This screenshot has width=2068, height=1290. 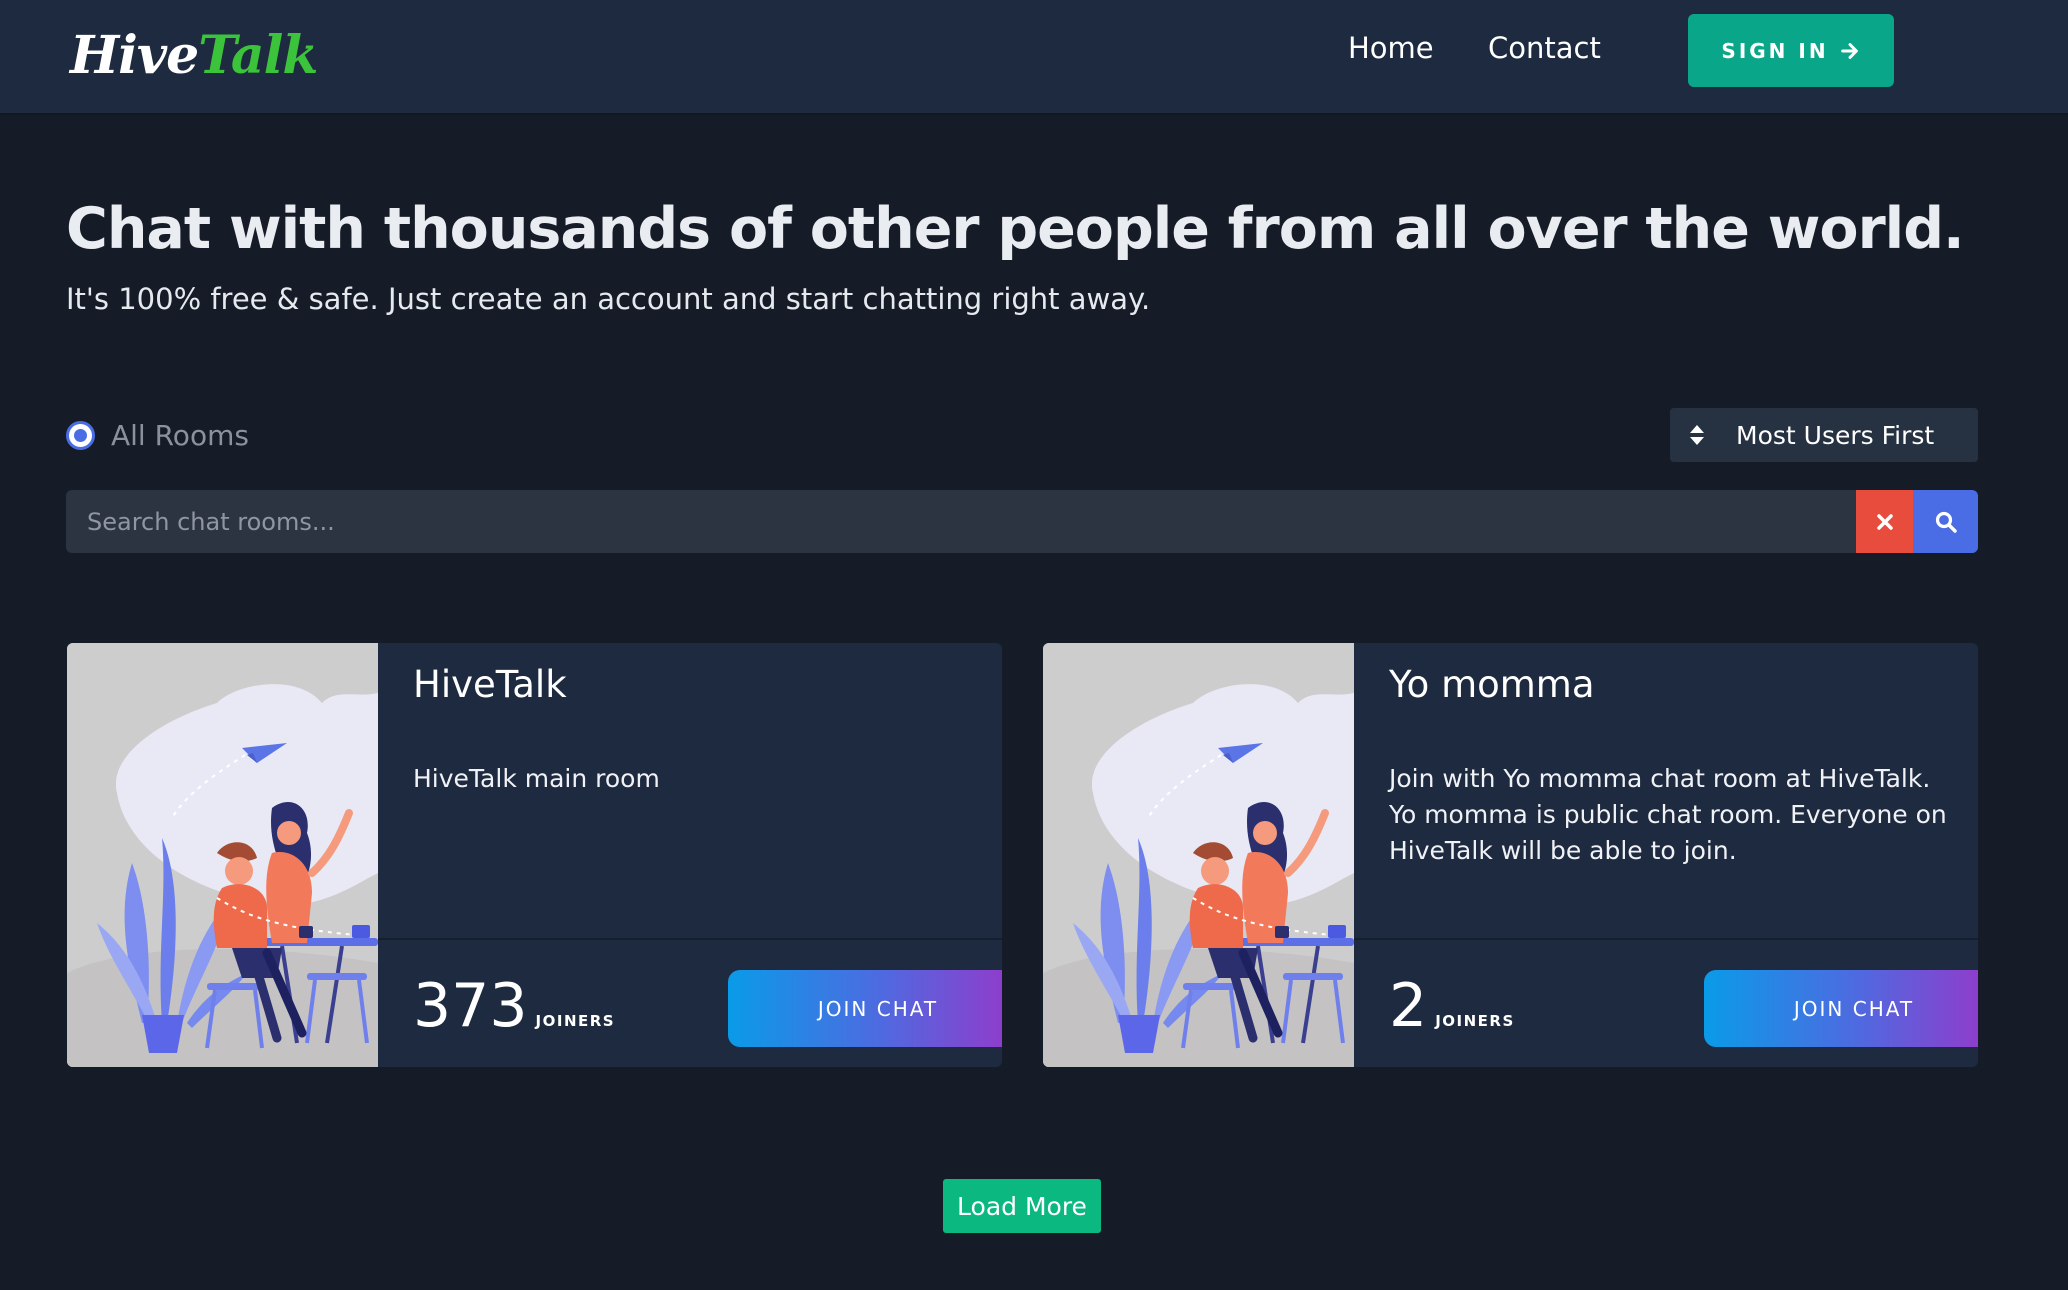 I want to click on room-title: Yo momma, so click(x=1492, y=684).